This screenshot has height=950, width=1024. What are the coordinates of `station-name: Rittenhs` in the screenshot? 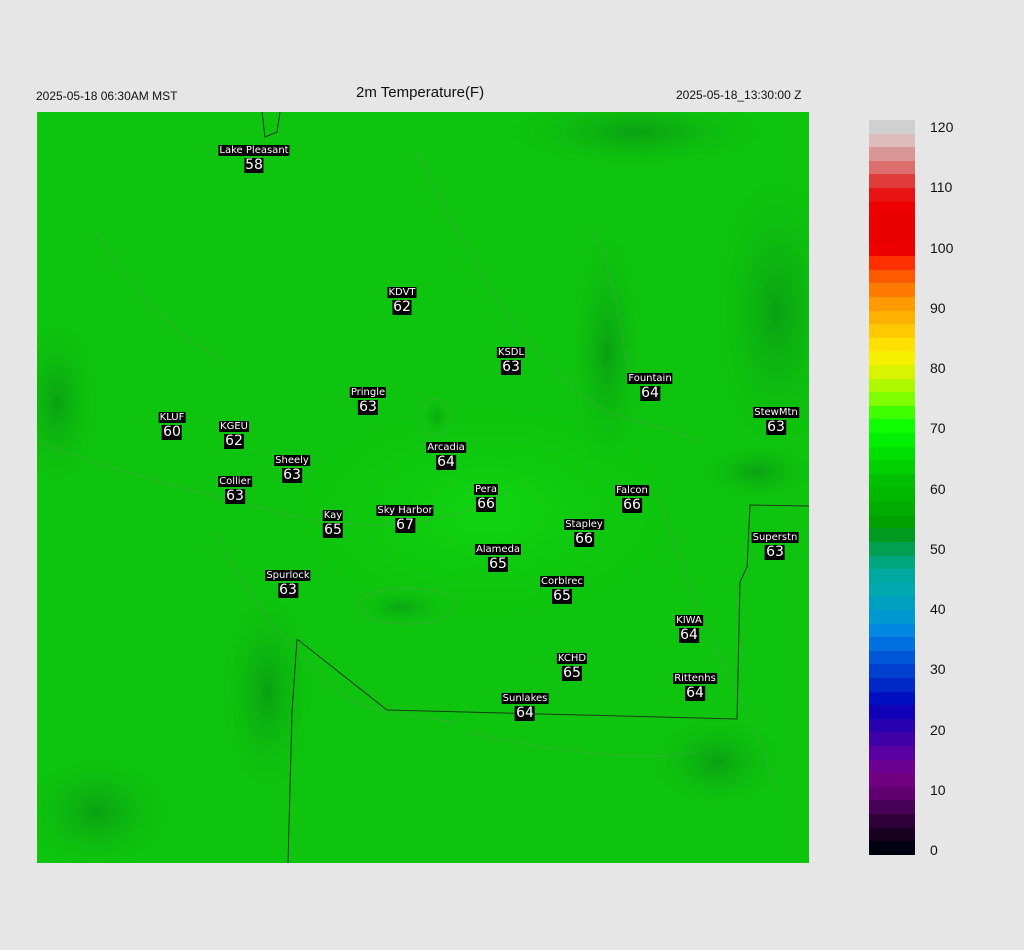 It's located at (695, 678).